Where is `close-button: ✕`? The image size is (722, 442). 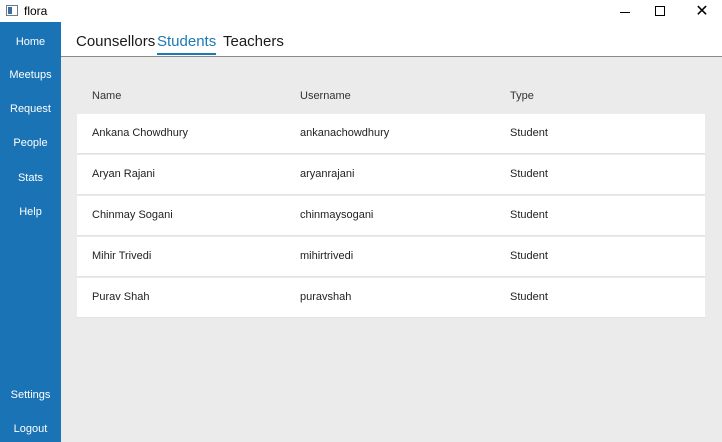 close-button: ✕ is located at coordinates (702, 11).